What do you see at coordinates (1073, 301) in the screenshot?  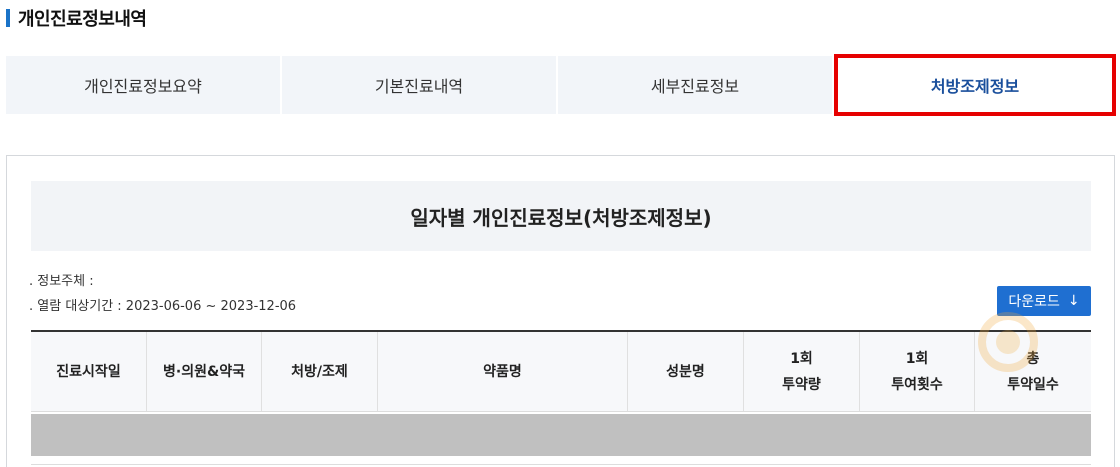 I see `arrow-down-icon: ↓` at bounding box center [1073, 301].